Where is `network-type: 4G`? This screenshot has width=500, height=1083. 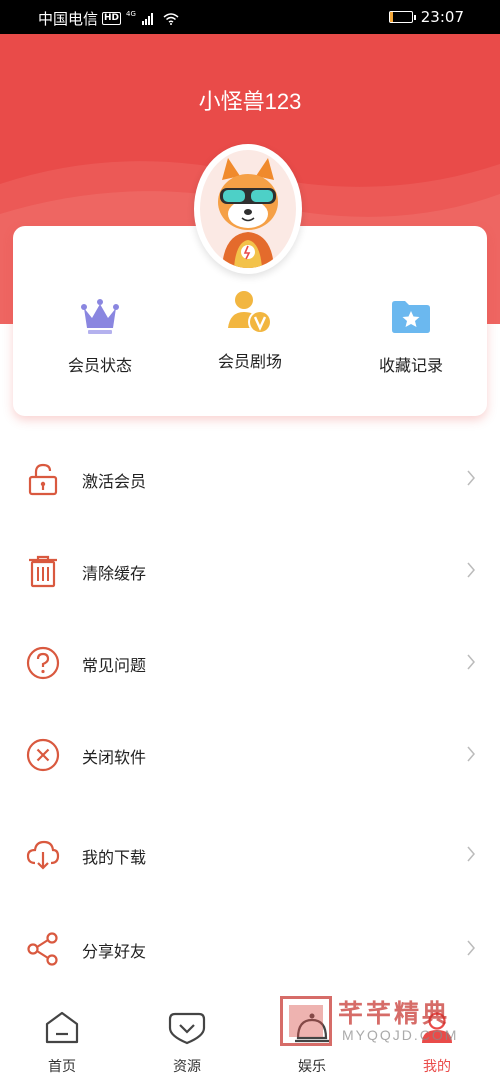
network-type: 4G is located at coordinates (131, 13).